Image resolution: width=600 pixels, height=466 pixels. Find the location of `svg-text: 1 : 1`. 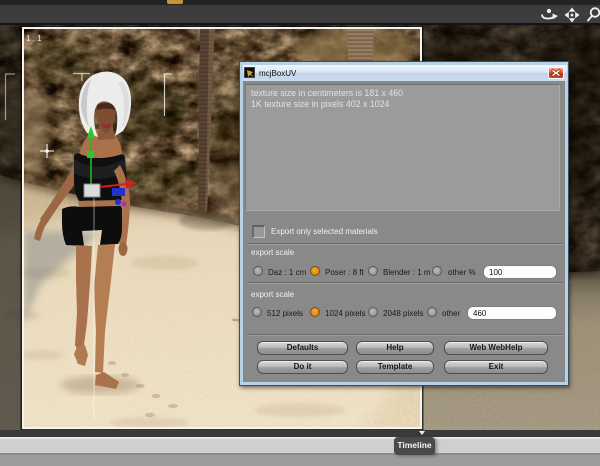

svg-text: 1 : 1 is located at coordinates (34, 38).